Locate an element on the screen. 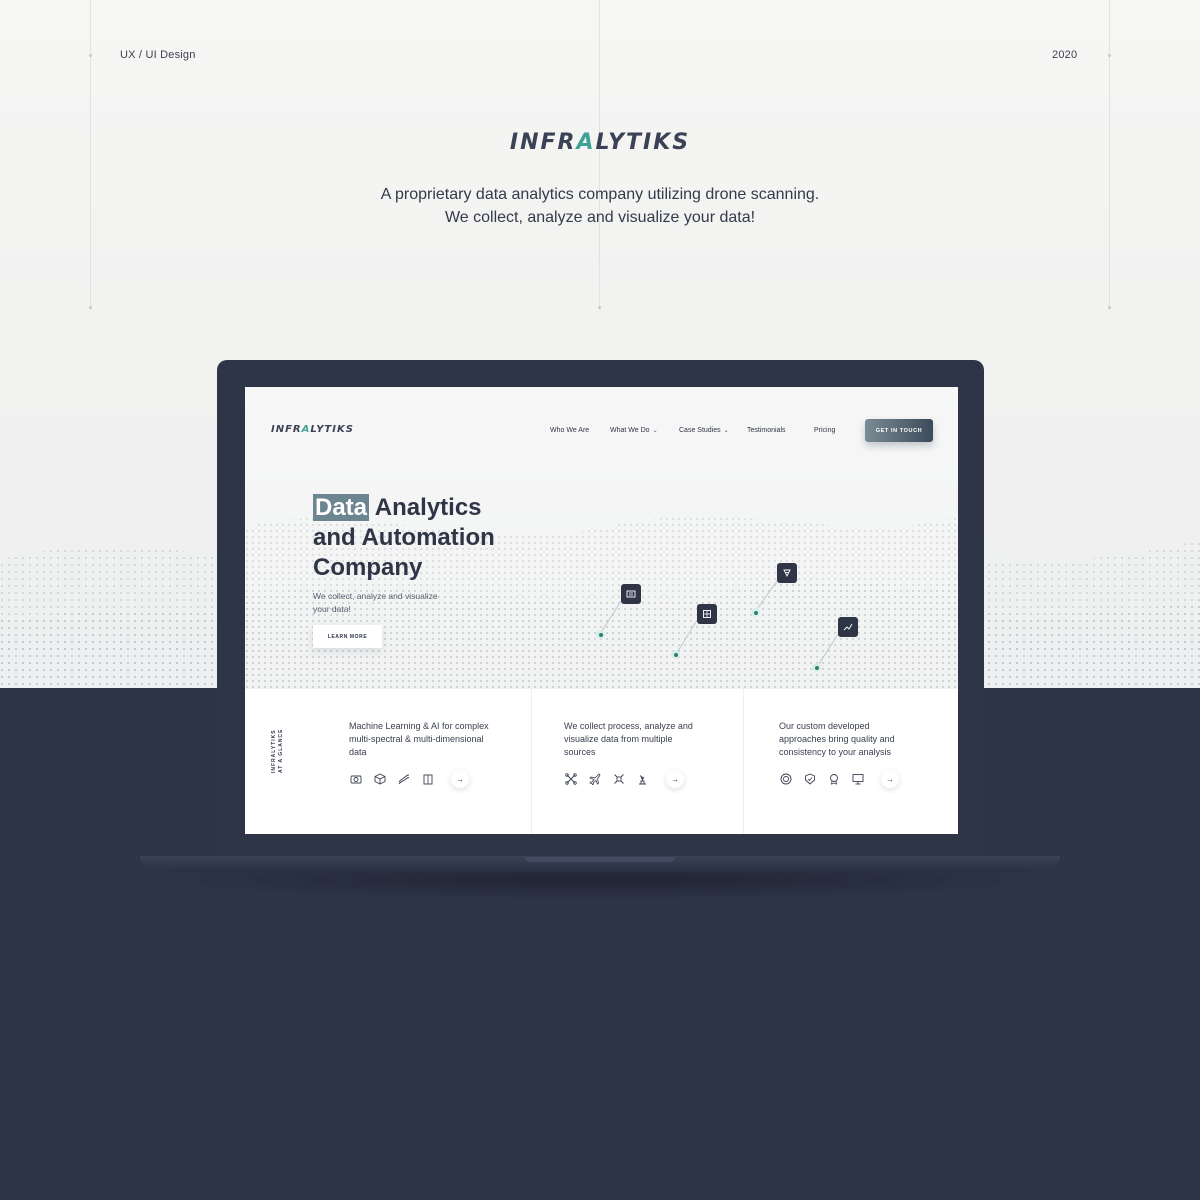  scan-marker is located at coordinates (631, 594).